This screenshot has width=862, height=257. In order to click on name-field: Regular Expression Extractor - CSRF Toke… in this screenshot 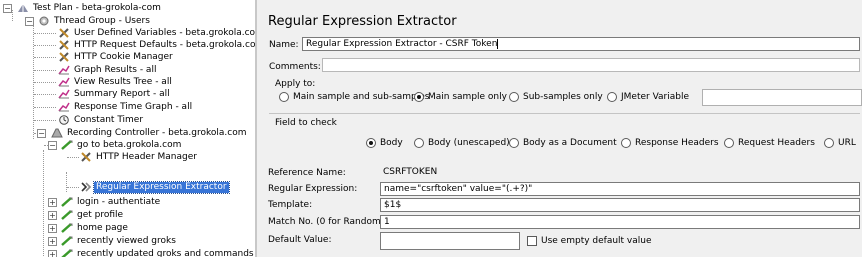, I will do `click(581, 44)`.